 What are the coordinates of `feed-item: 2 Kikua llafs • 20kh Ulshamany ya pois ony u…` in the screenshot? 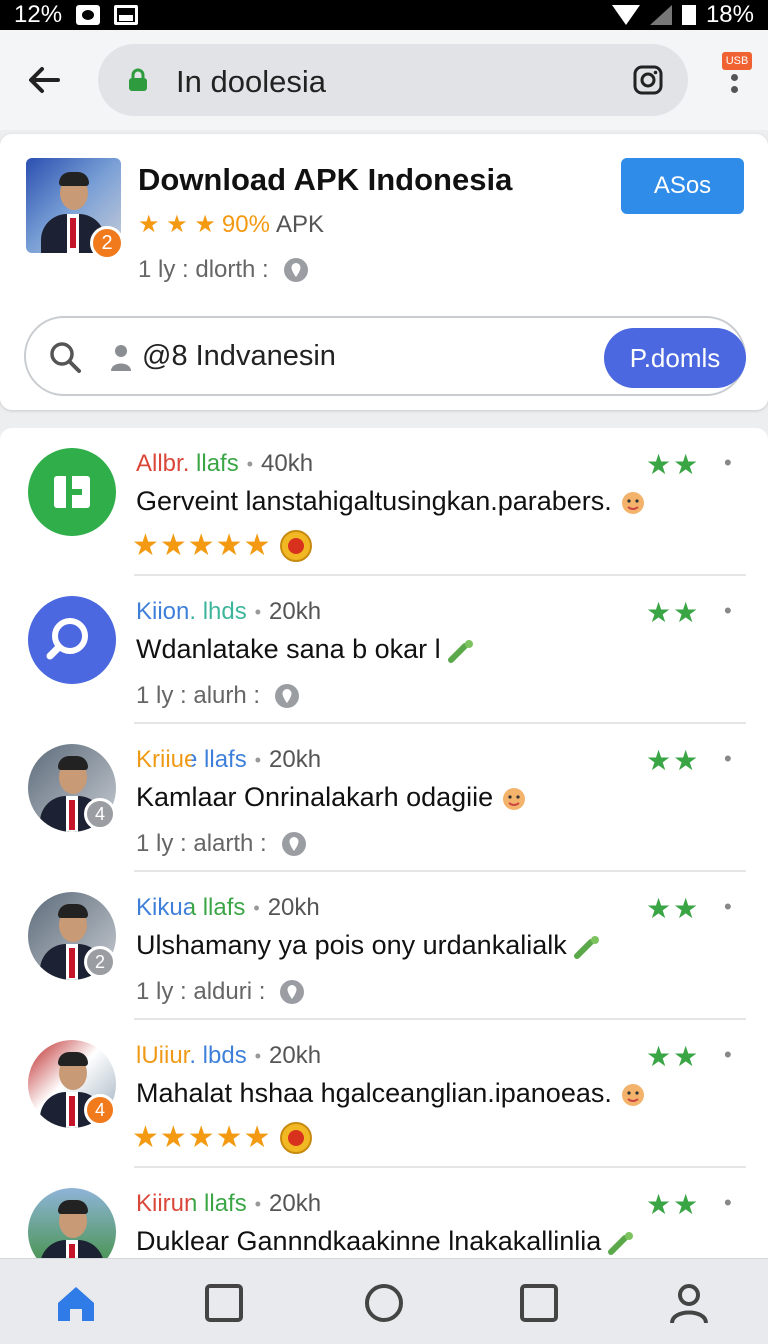 It's located at (384, 946).